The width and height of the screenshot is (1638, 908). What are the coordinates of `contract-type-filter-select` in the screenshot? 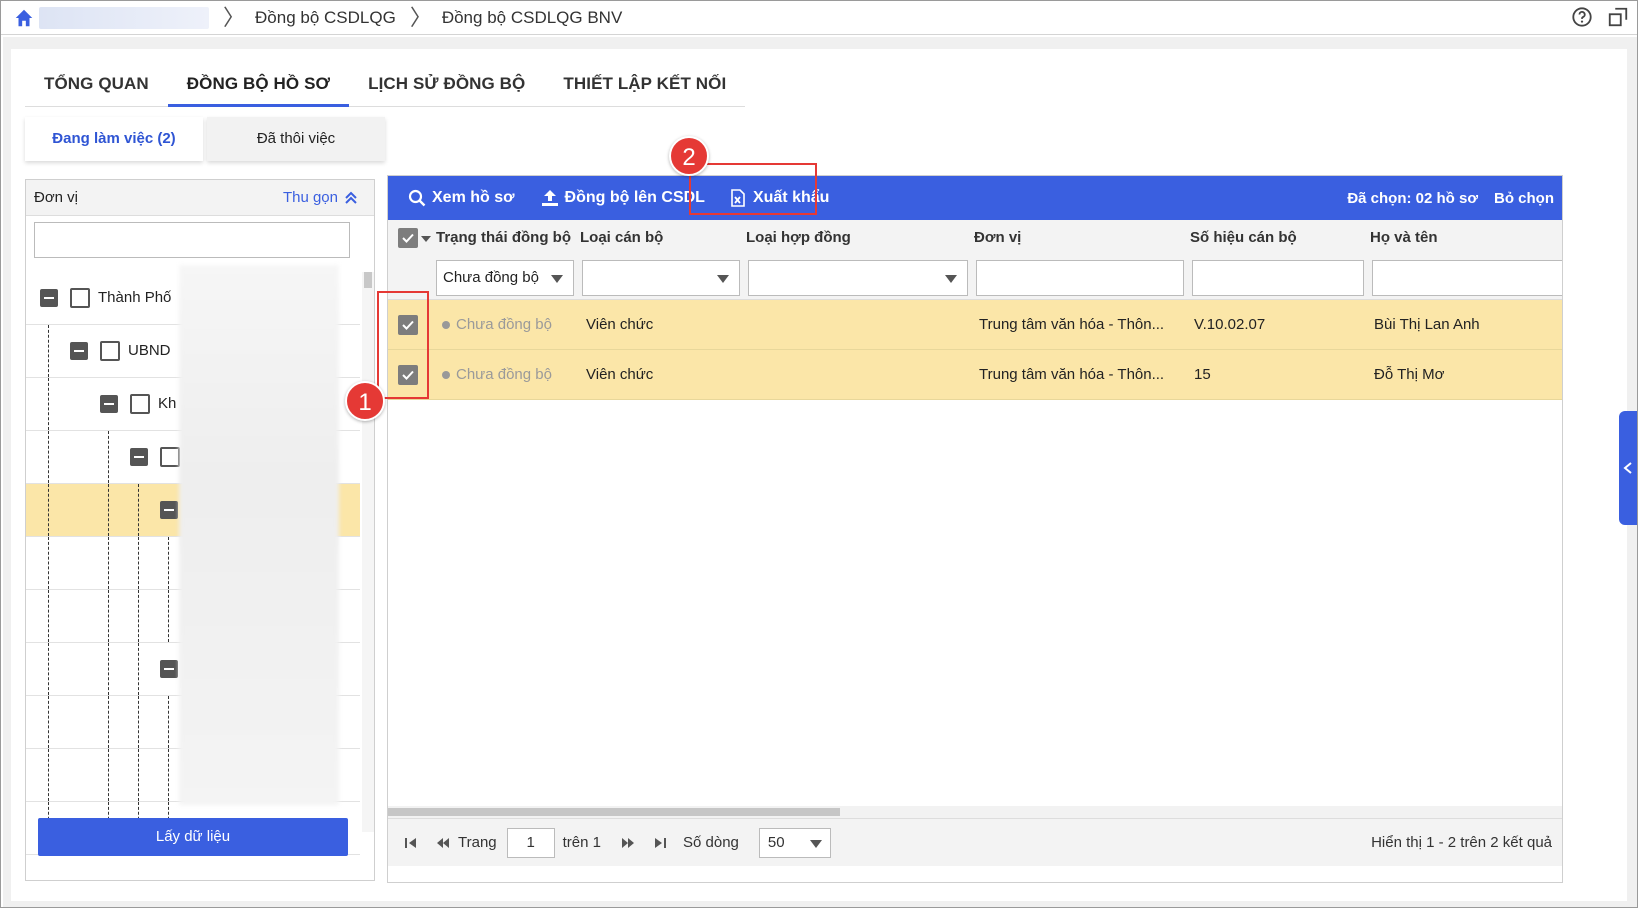 It's located at (858, 278).